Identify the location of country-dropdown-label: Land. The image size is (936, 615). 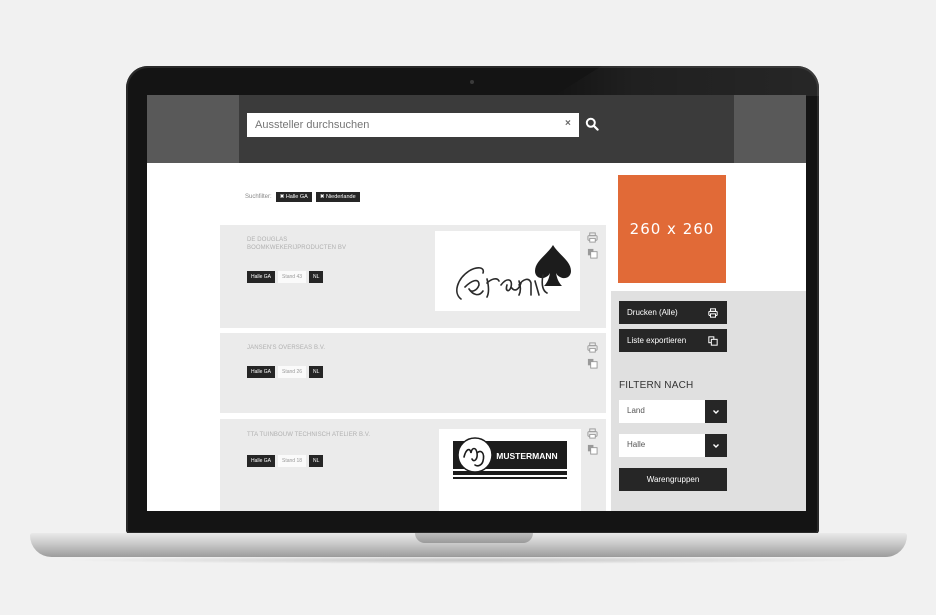
(636, 410).